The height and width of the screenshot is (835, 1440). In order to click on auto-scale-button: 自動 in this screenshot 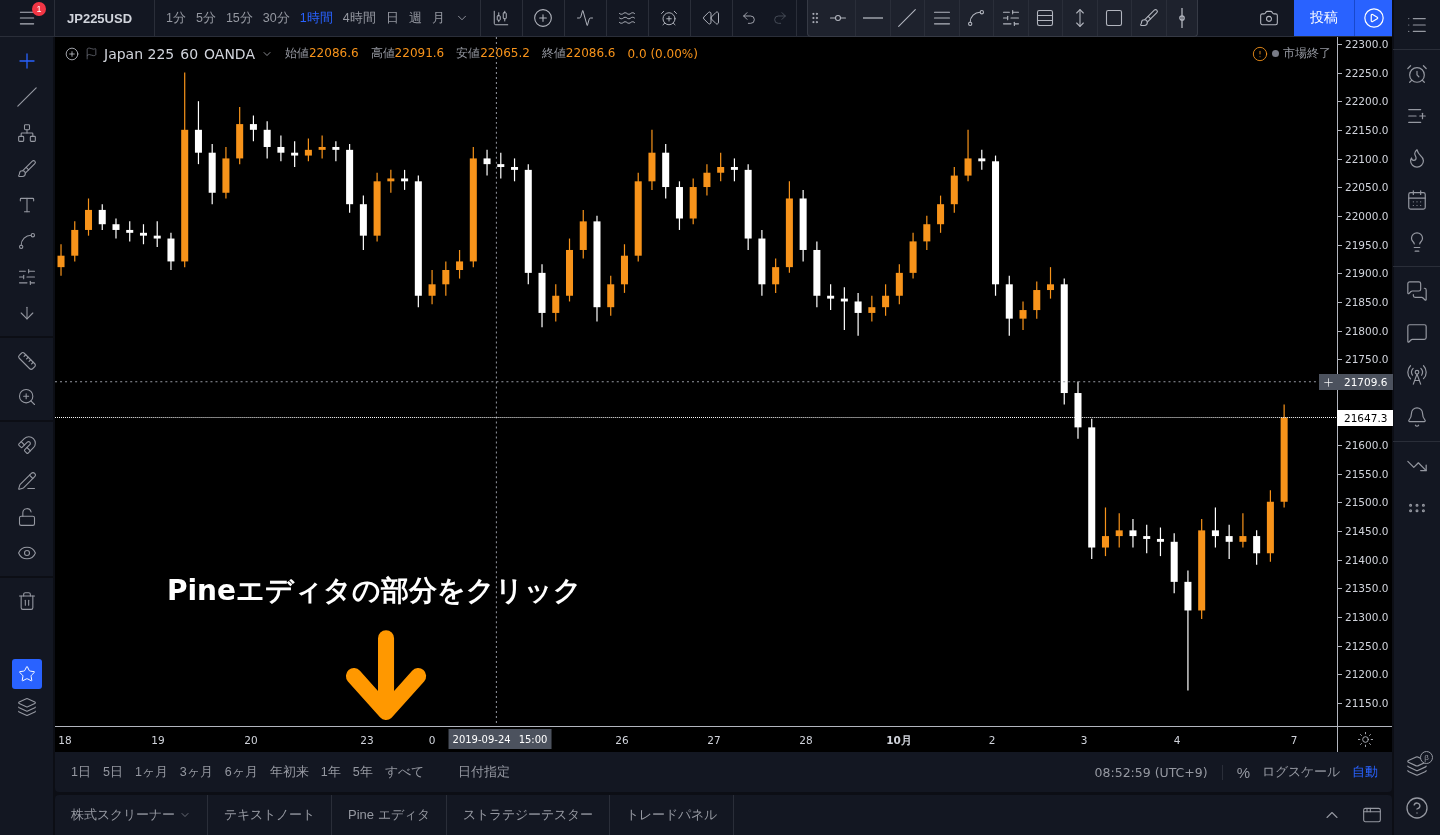, I will do `click(1365, 772)`.